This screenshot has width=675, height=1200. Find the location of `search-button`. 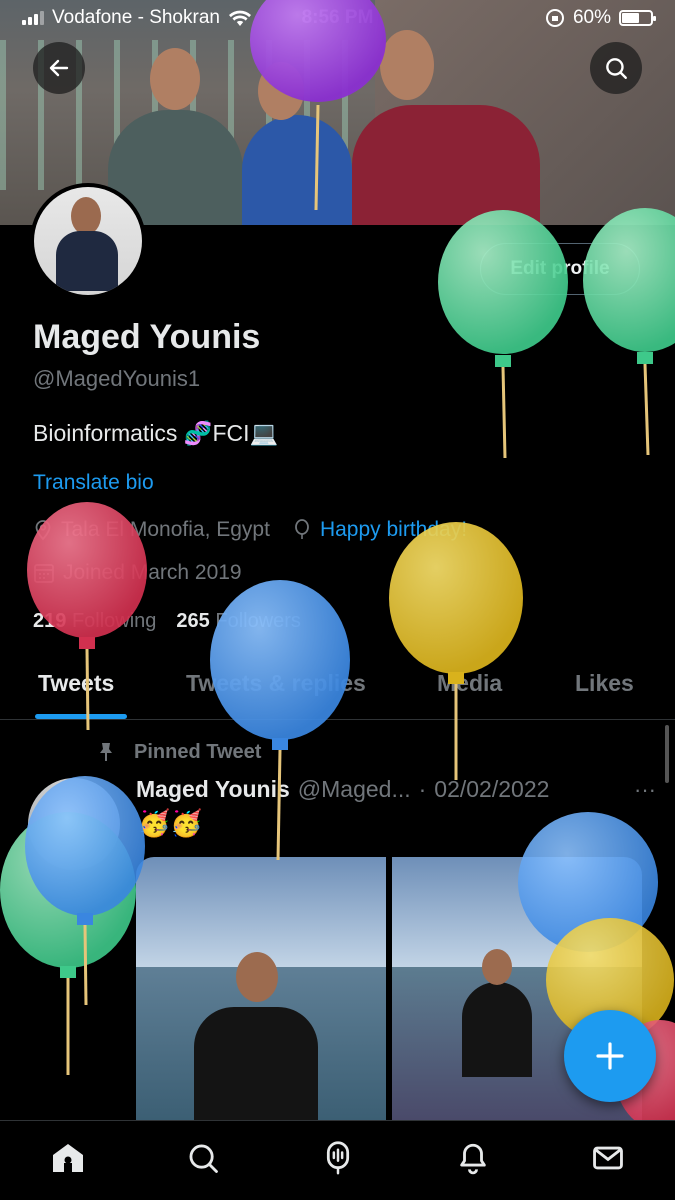

search-button is located at coordinates (616, 68).